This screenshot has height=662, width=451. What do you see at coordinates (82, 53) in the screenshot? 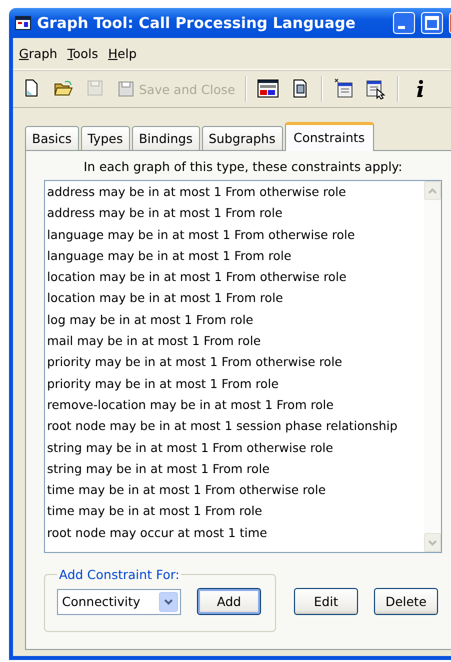
I see `menu-item: Tools` at bounding box center [82, 53].